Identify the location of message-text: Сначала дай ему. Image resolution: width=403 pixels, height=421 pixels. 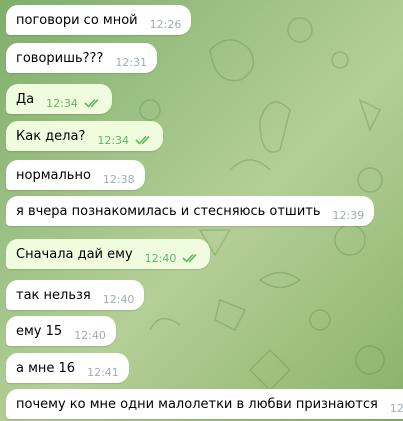
(74, 254).